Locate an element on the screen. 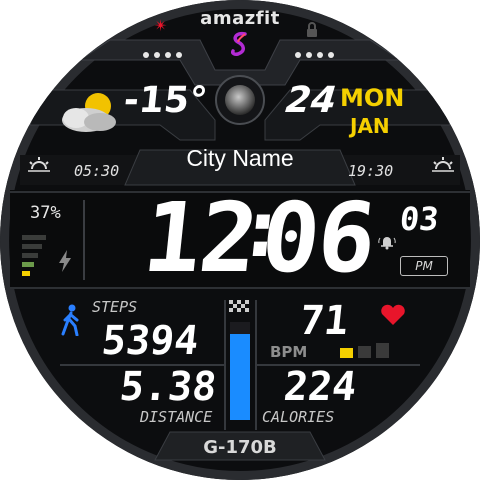 The height and width of the screenshot is (480, 480). city-name: City Name is located at coordinates (240, 158).